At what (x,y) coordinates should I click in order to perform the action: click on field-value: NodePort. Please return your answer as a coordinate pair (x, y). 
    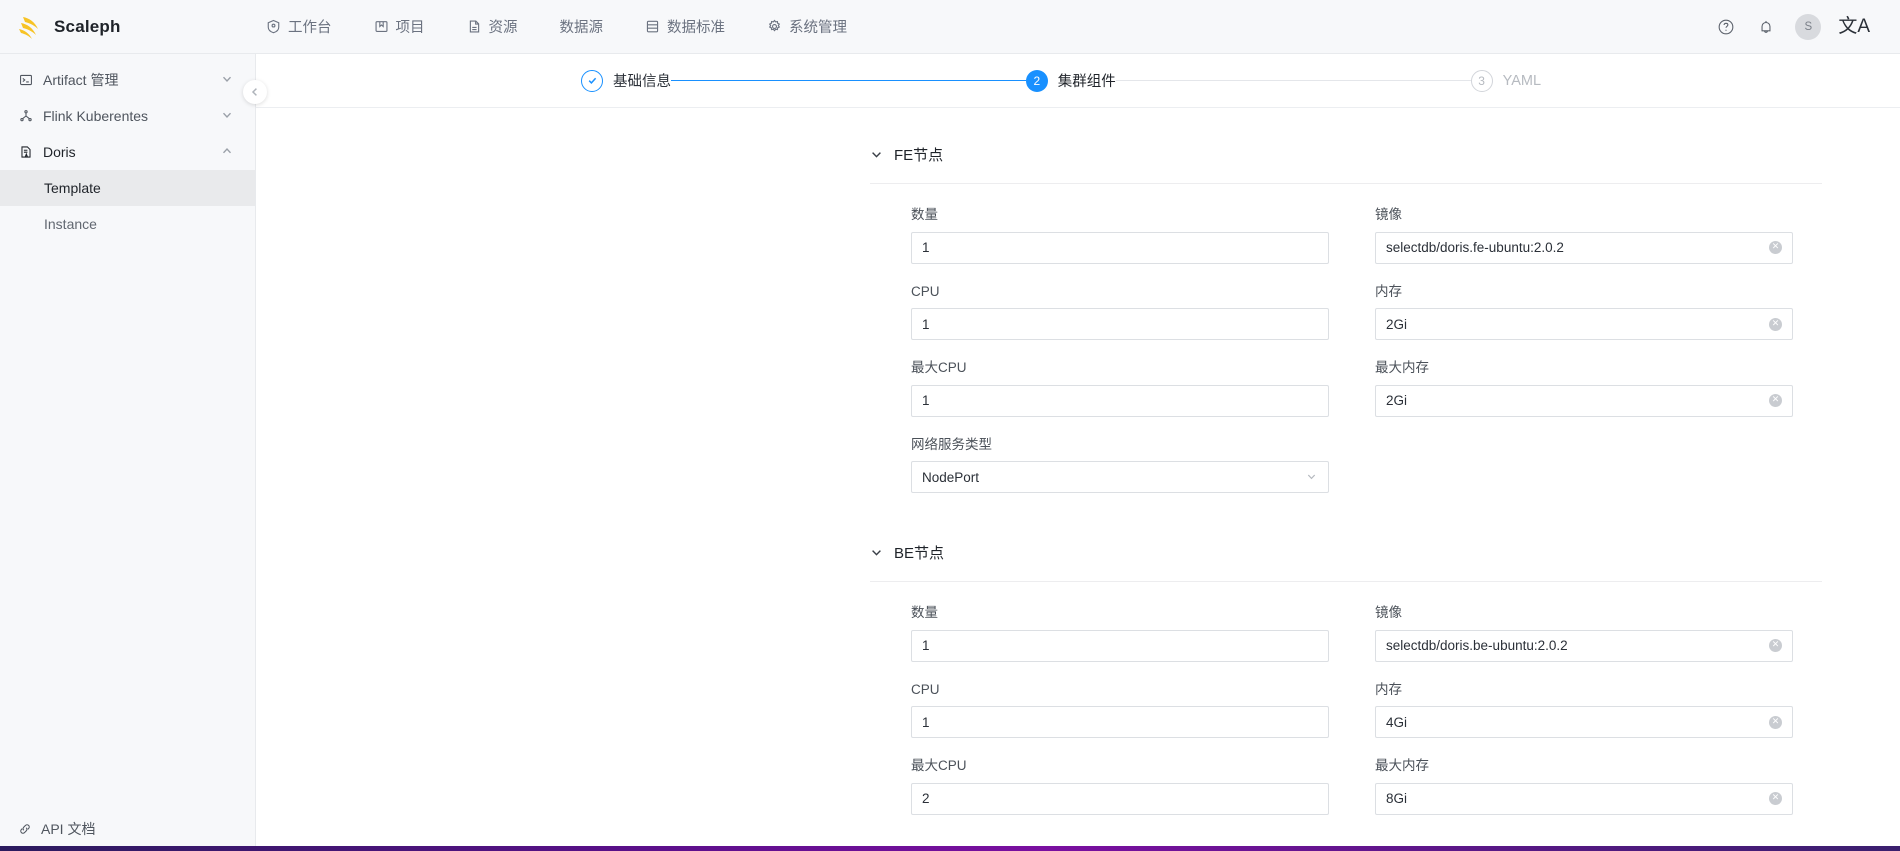
    Looking at the image, I should click on (951, 477).